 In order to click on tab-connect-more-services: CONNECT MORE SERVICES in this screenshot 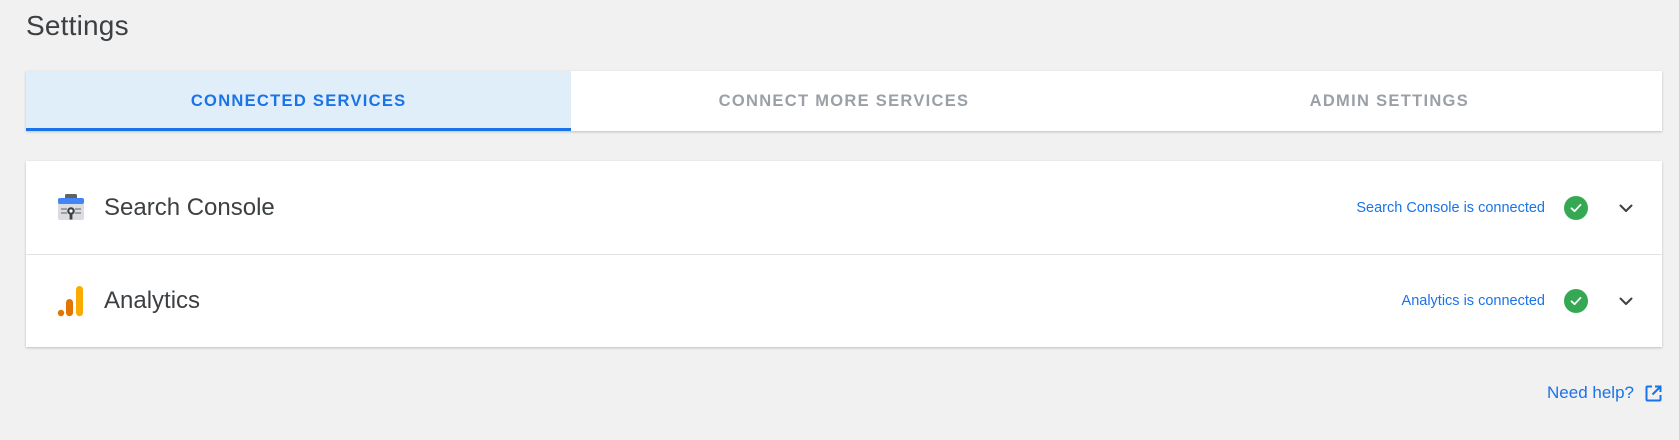, I will do `click(843, 101)`.